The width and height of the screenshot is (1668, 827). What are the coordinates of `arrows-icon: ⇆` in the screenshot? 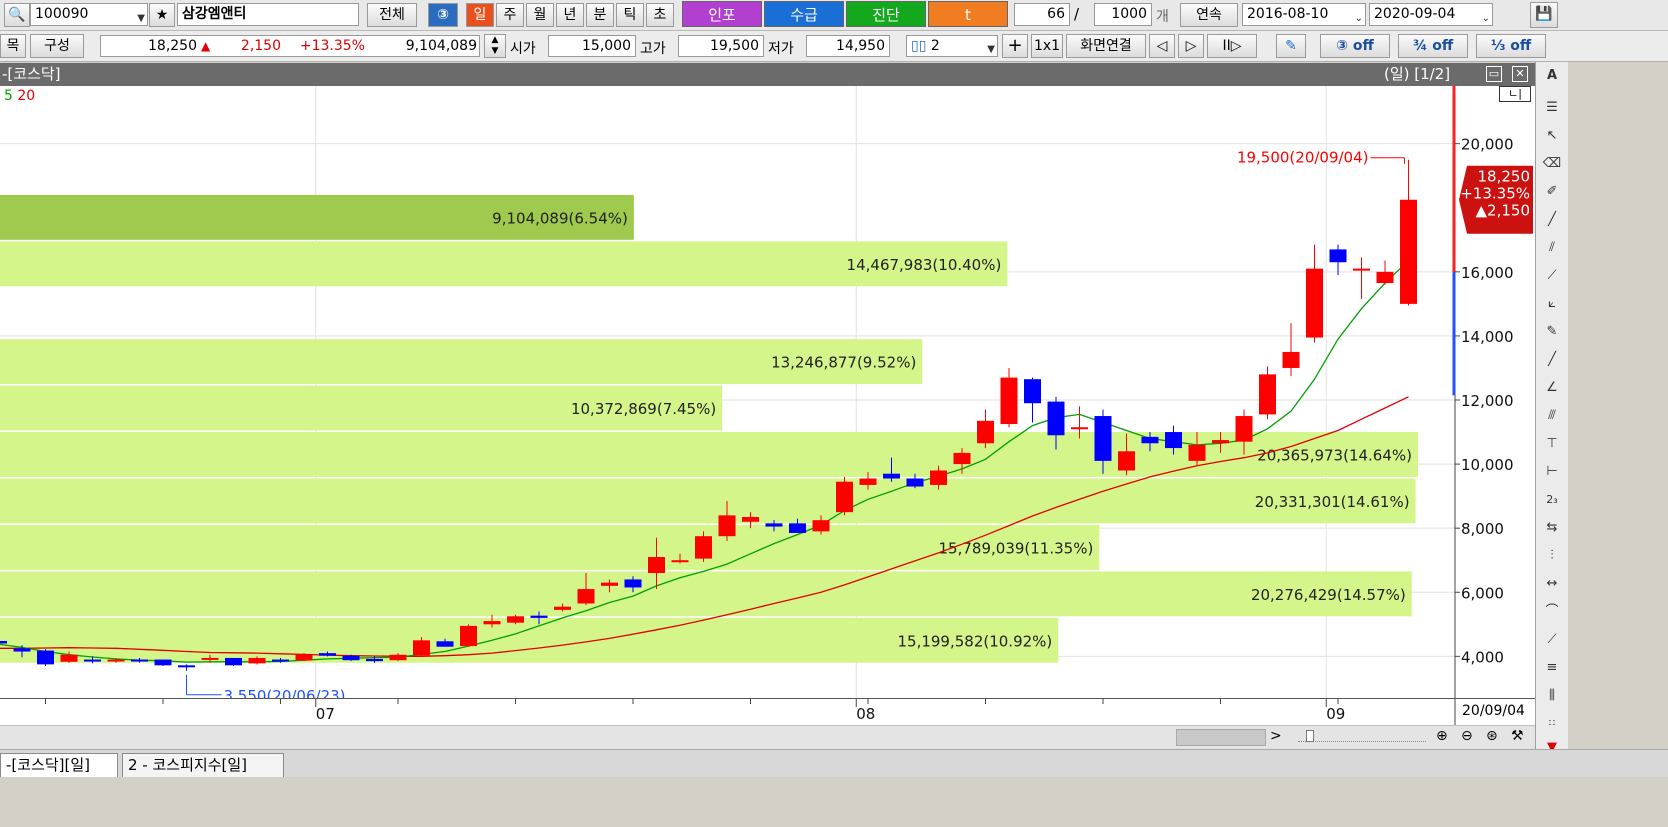 It's located at (1552, 528).